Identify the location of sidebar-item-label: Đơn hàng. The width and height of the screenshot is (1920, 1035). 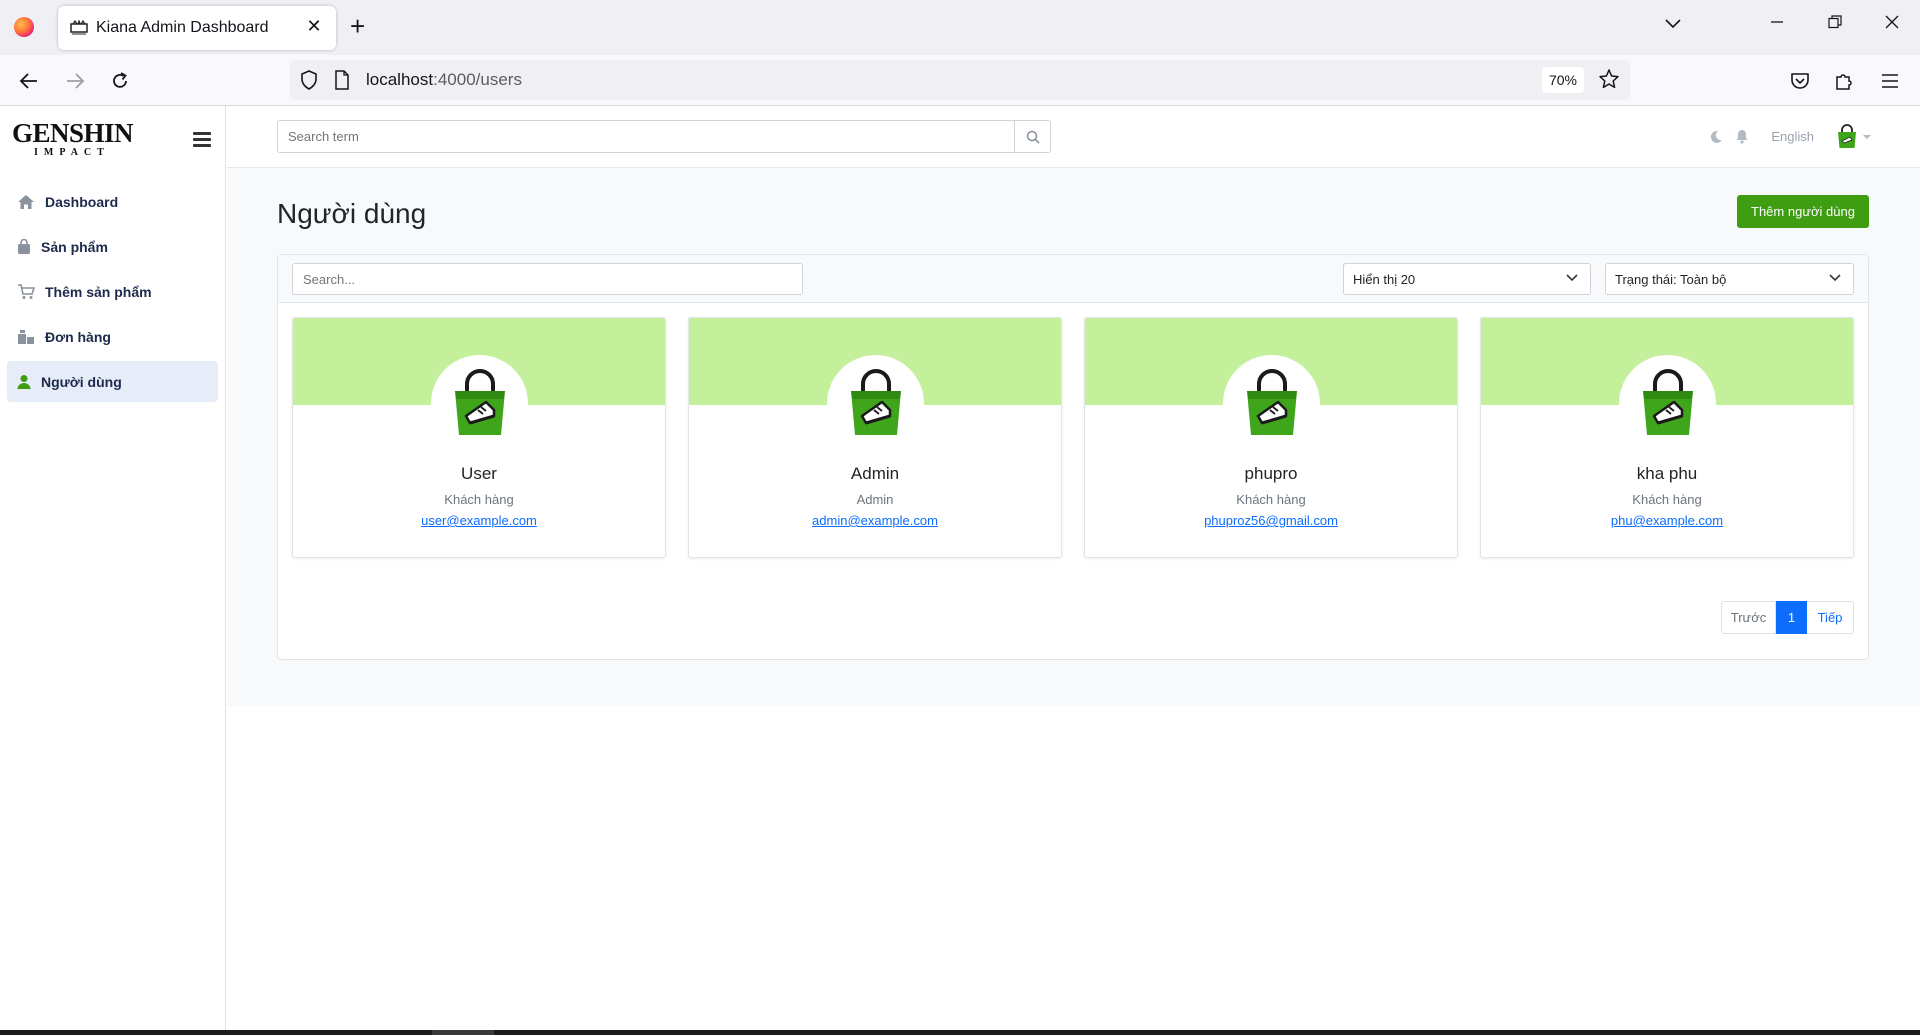
(78, 336).